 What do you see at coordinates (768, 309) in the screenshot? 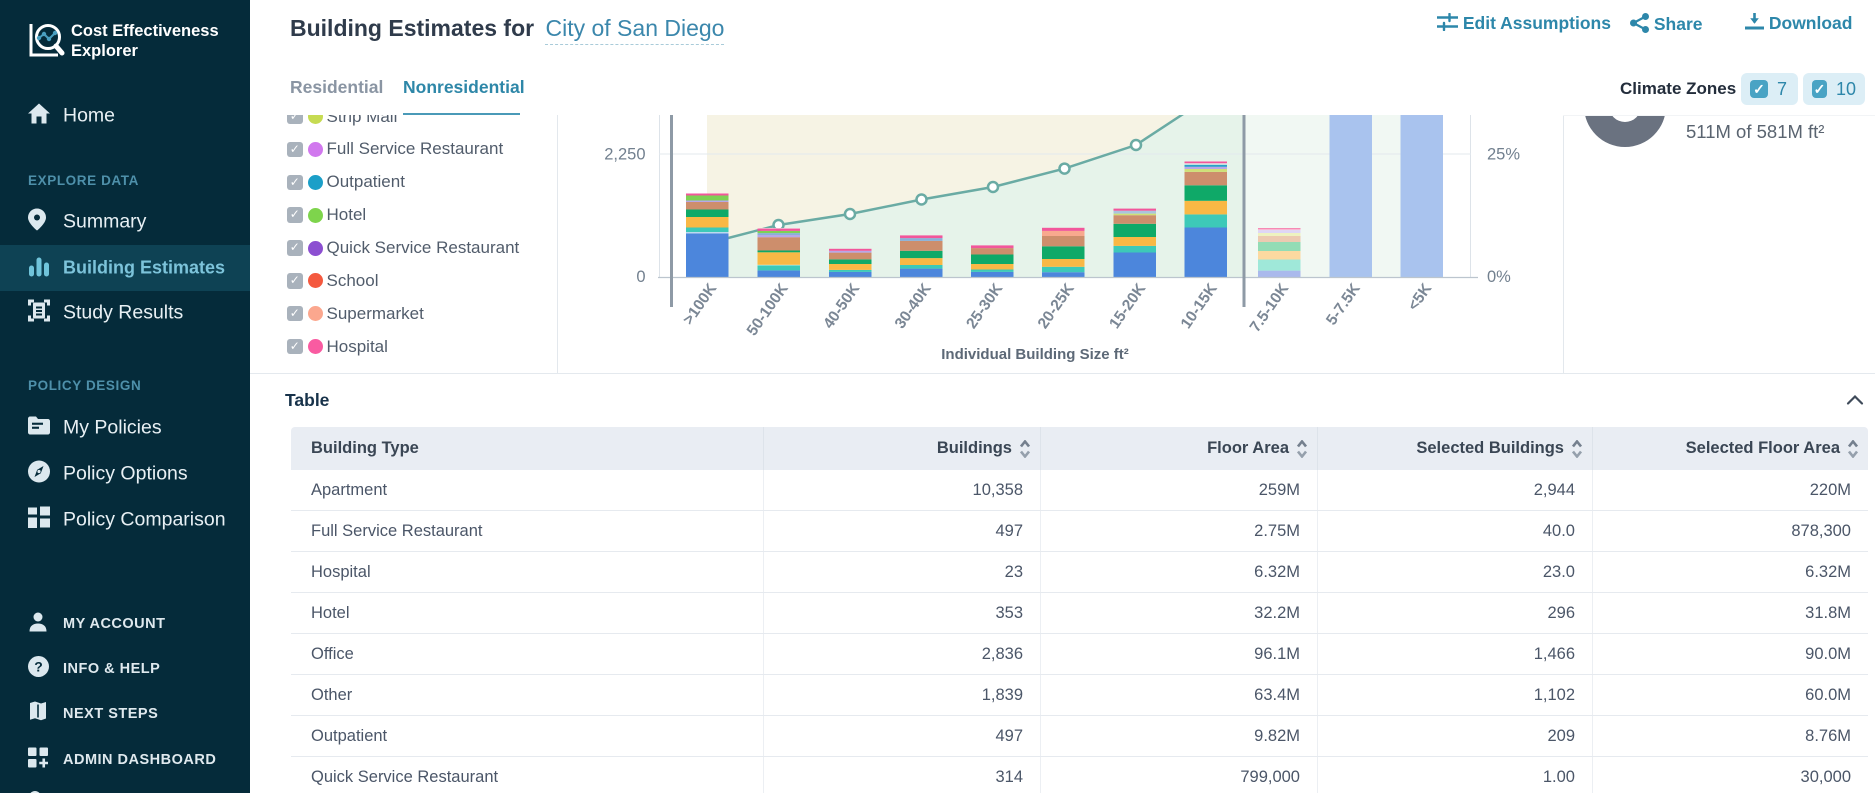
I see `svg-text: 50-100K` at bounding box center [768, 309].